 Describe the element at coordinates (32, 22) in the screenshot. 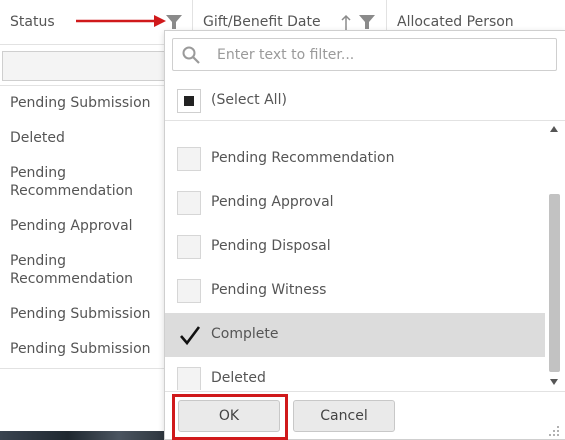

I see `column-header-status: Status` at that location.